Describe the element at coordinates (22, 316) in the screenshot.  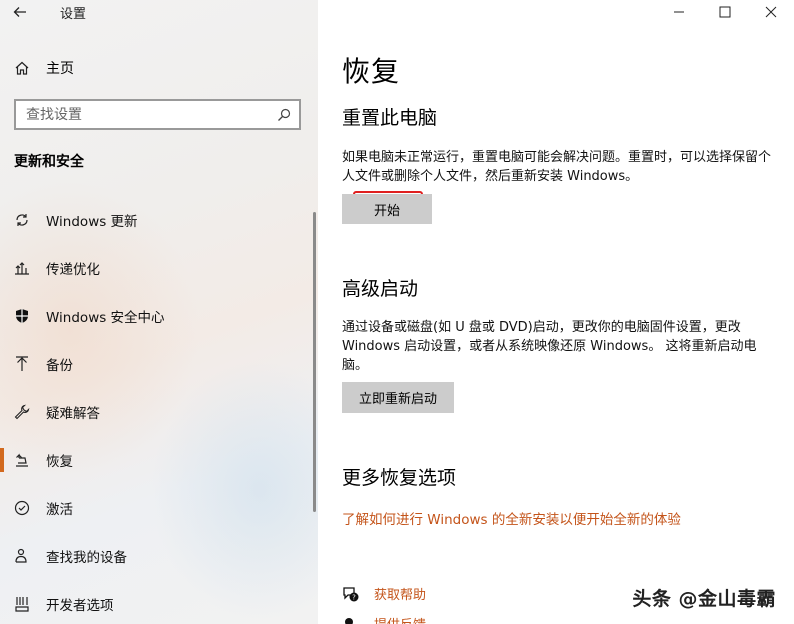
I see `shield-icon` at that location.